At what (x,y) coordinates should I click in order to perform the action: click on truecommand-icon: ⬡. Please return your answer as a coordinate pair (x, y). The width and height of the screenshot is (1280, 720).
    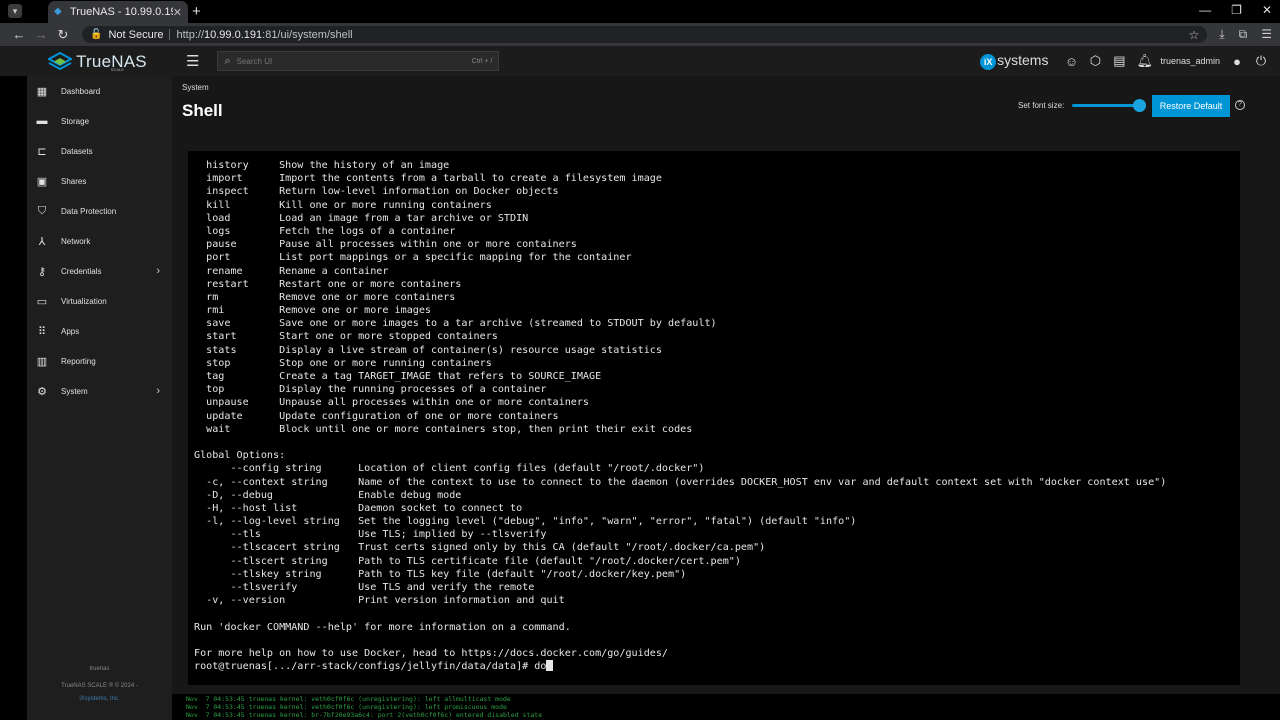
    Looking at the image, I should click on (1095, 61).